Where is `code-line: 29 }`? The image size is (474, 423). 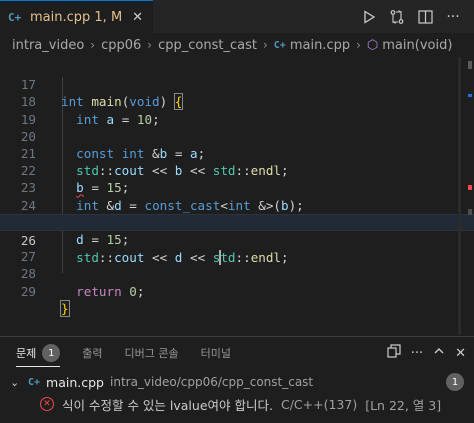 code-line: 29 } is located at coordinates (237, 291).